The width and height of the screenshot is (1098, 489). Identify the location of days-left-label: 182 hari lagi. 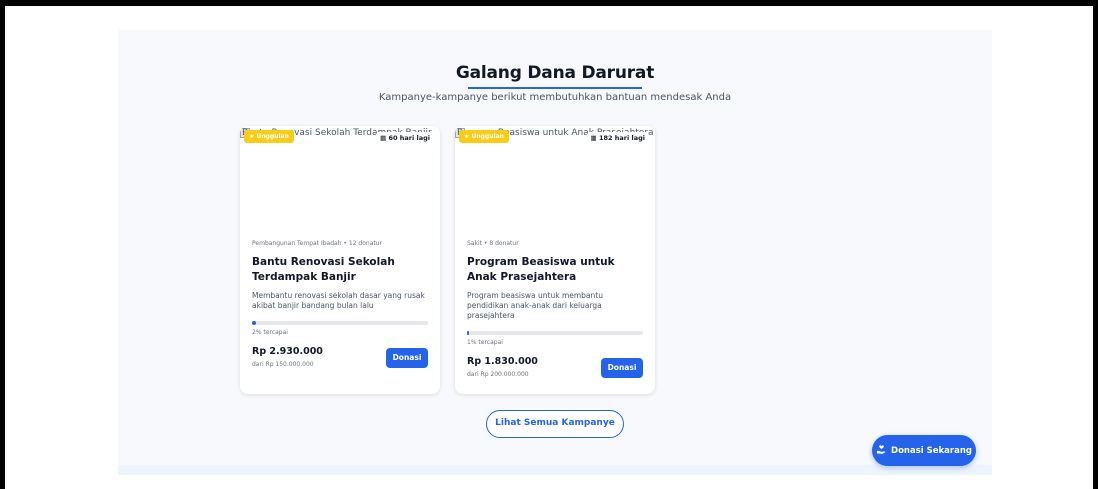
(621, 138).